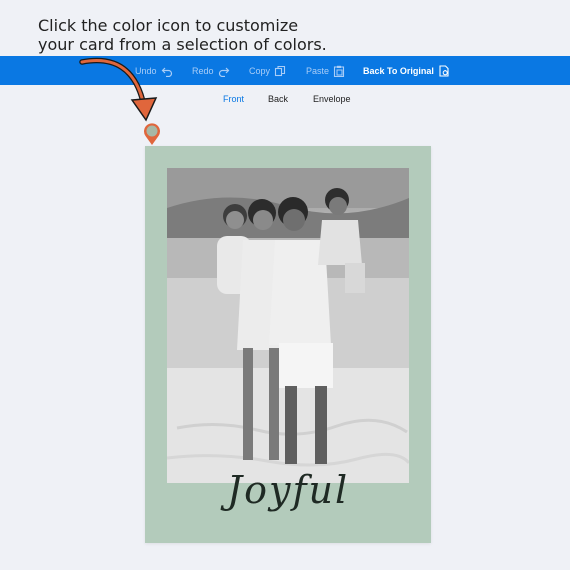 This screenshot has height=570, width=570. I want to click on redo-button: Redo, so click(211, 70).